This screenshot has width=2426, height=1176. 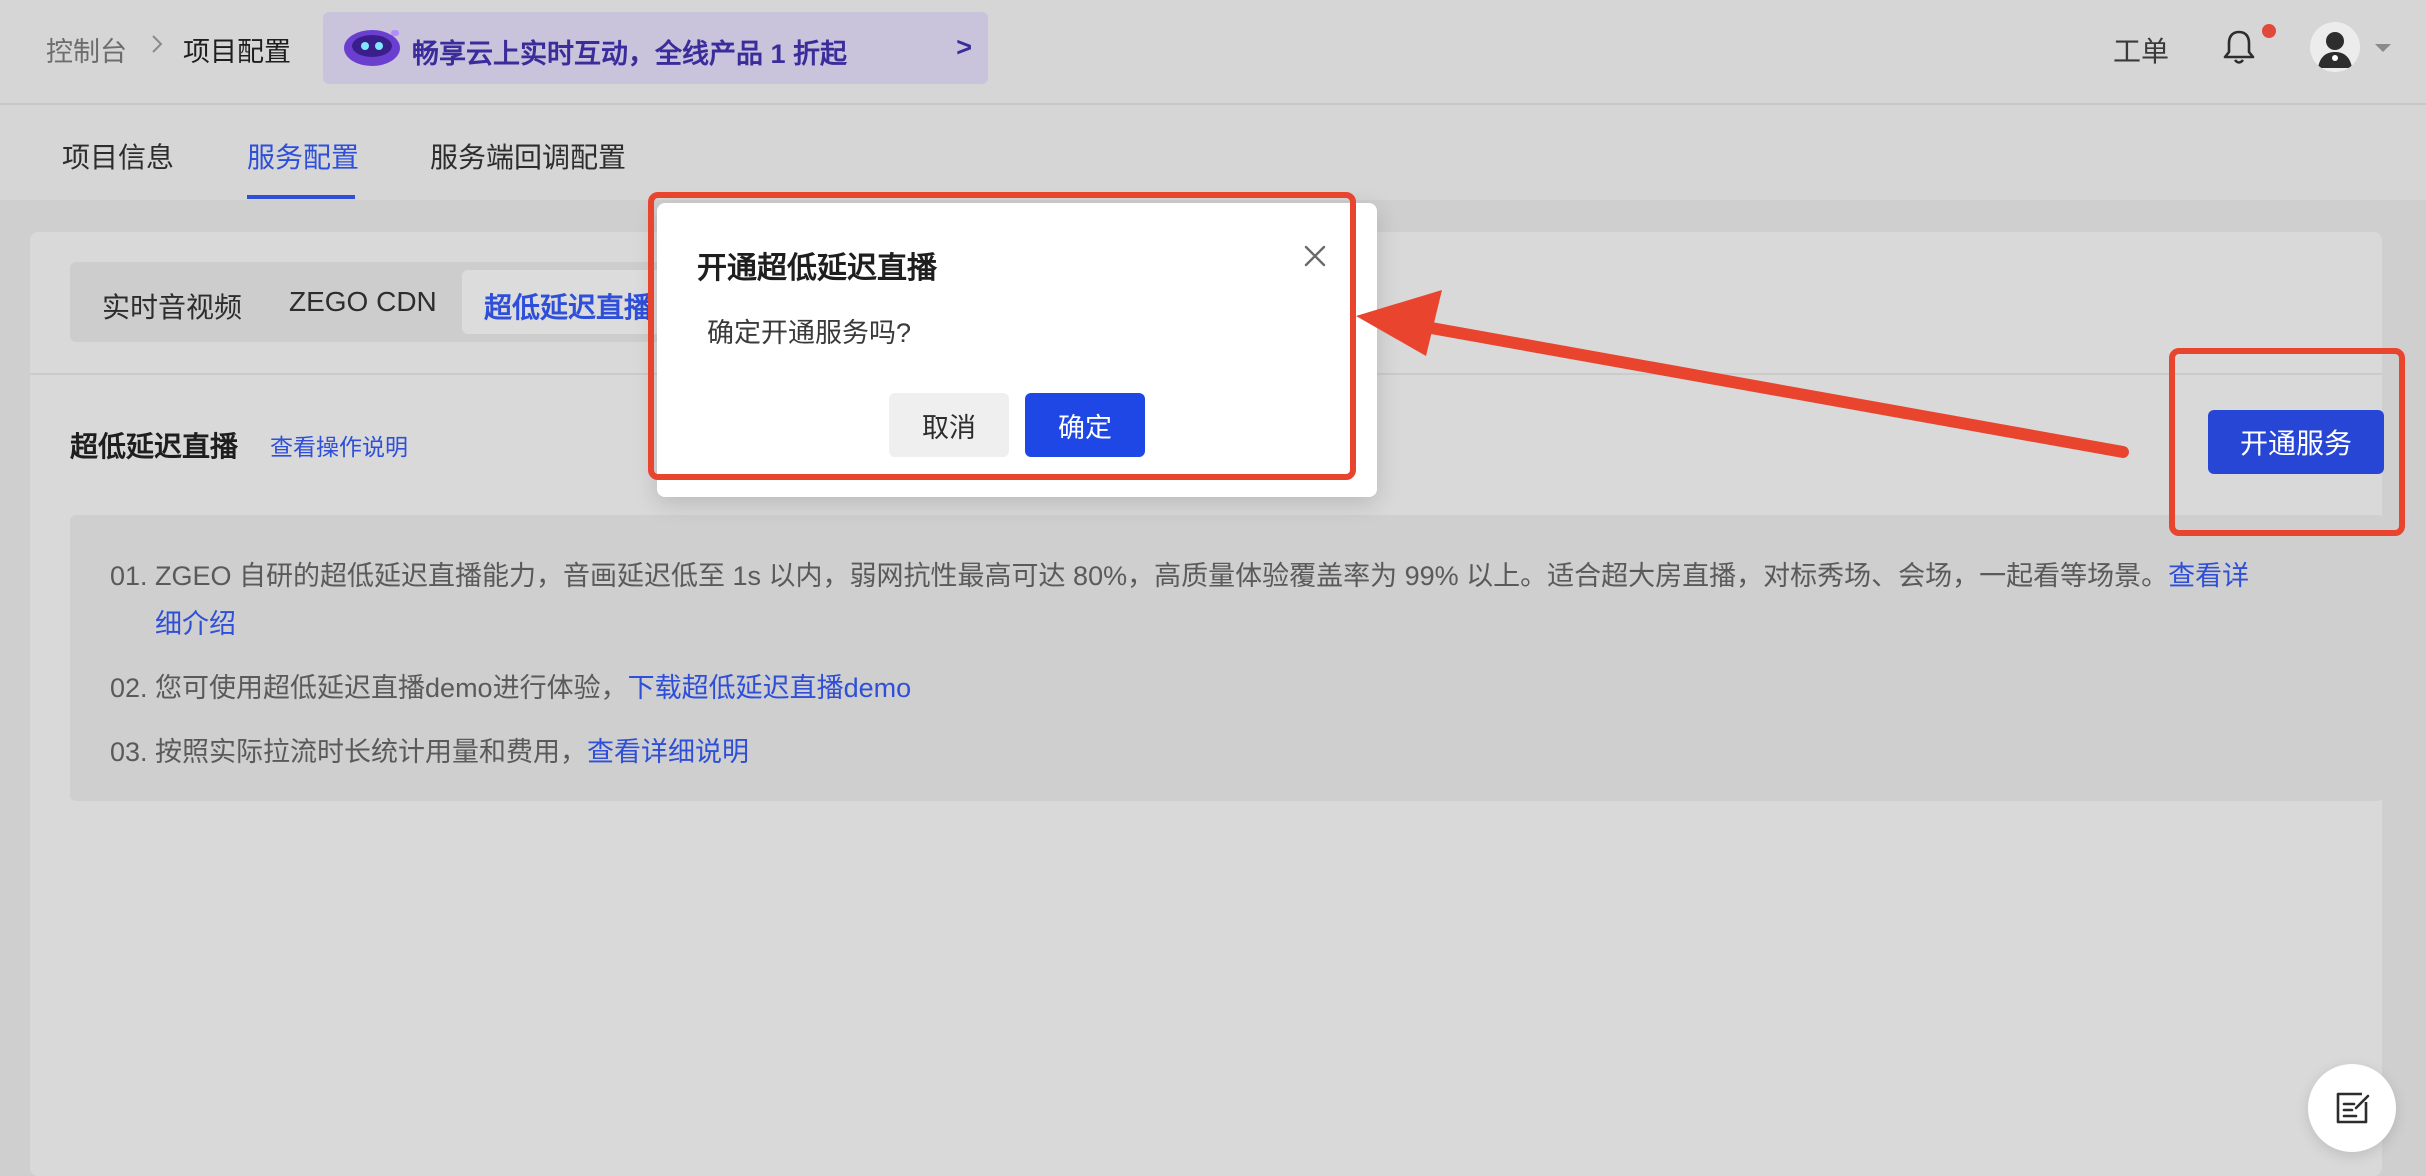 I want to click on edit-note-icon, so click(x=2353, y=1108).